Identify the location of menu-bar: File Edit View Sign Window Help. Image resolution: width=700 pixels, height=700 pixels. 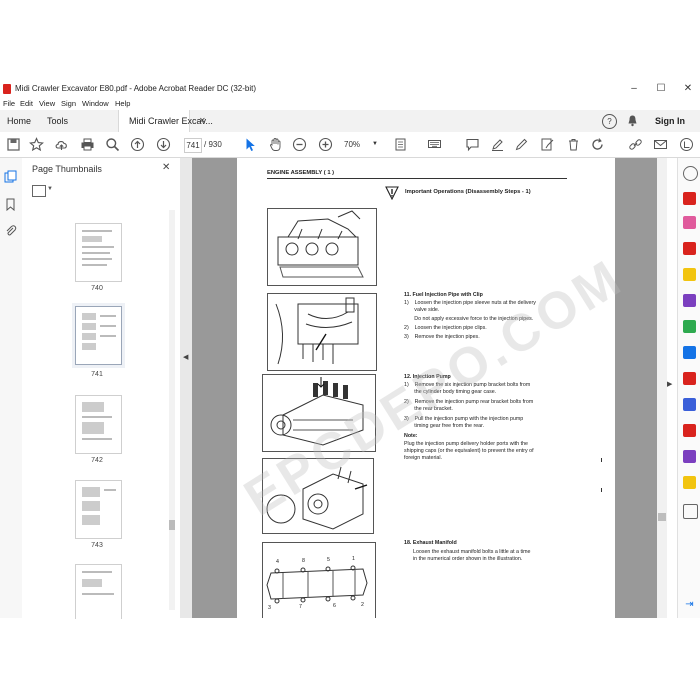
(350, 104).